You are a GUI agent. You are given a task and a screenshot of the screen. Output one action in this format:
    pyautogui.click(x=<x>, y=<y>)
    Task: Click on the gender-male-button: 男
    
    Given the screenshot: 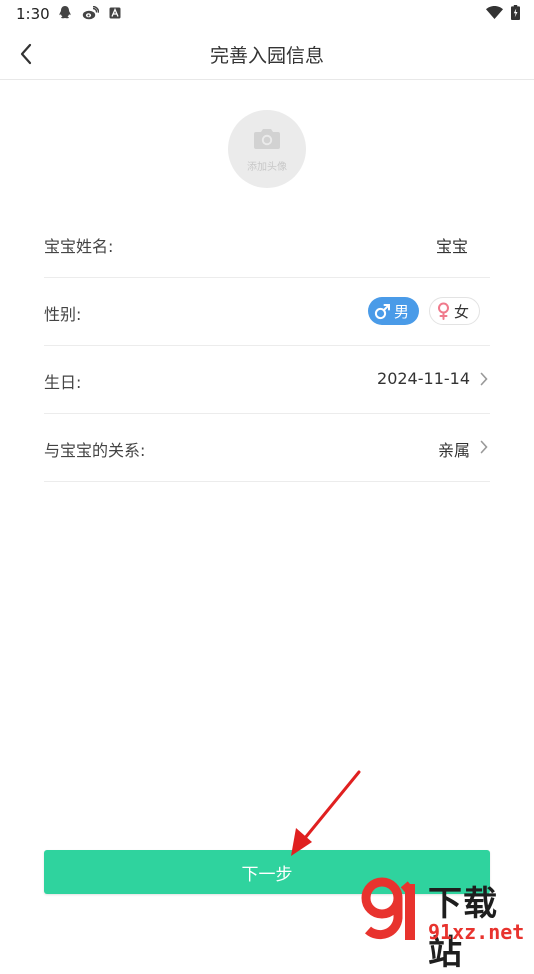 What is the action you would take?
    pyautogui.click(x=393, y=311)
    